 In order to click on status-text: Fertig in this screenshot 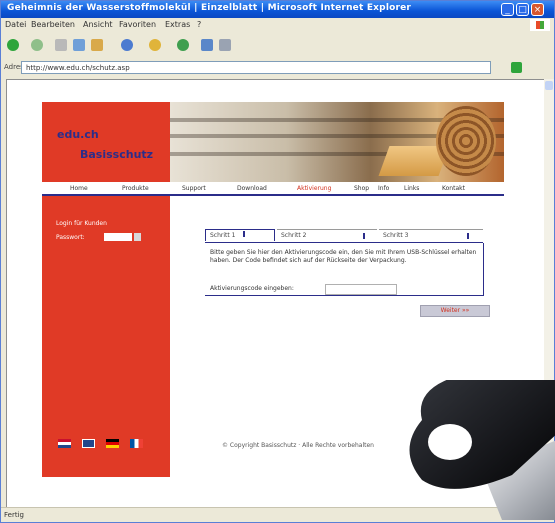, I will do `click(14, 515)`.